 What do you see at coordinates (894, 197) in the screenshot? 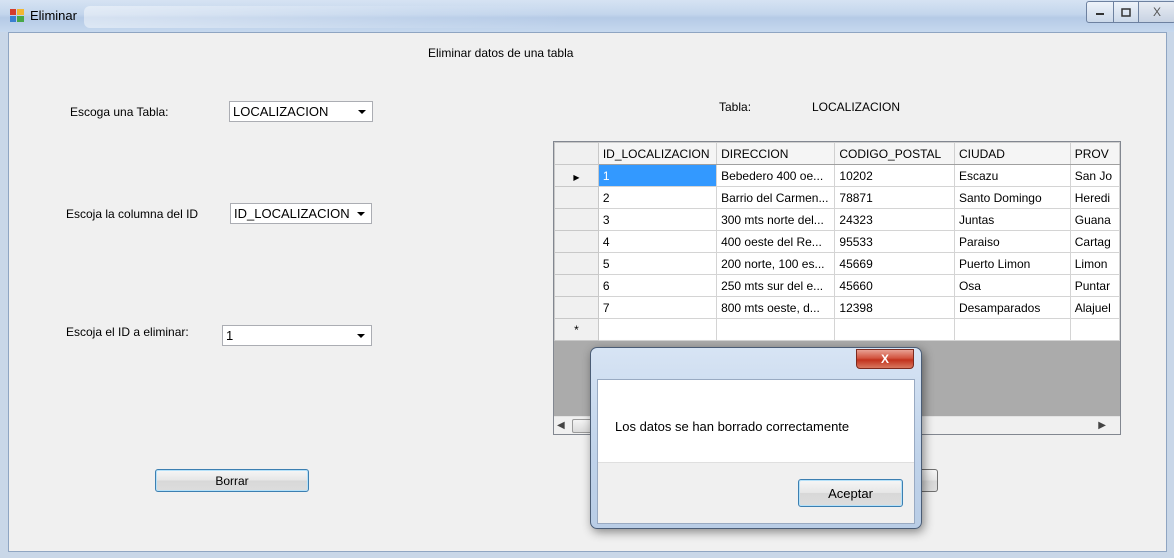
I see `grid-cell: 78871` at bounding box center [894, 197].